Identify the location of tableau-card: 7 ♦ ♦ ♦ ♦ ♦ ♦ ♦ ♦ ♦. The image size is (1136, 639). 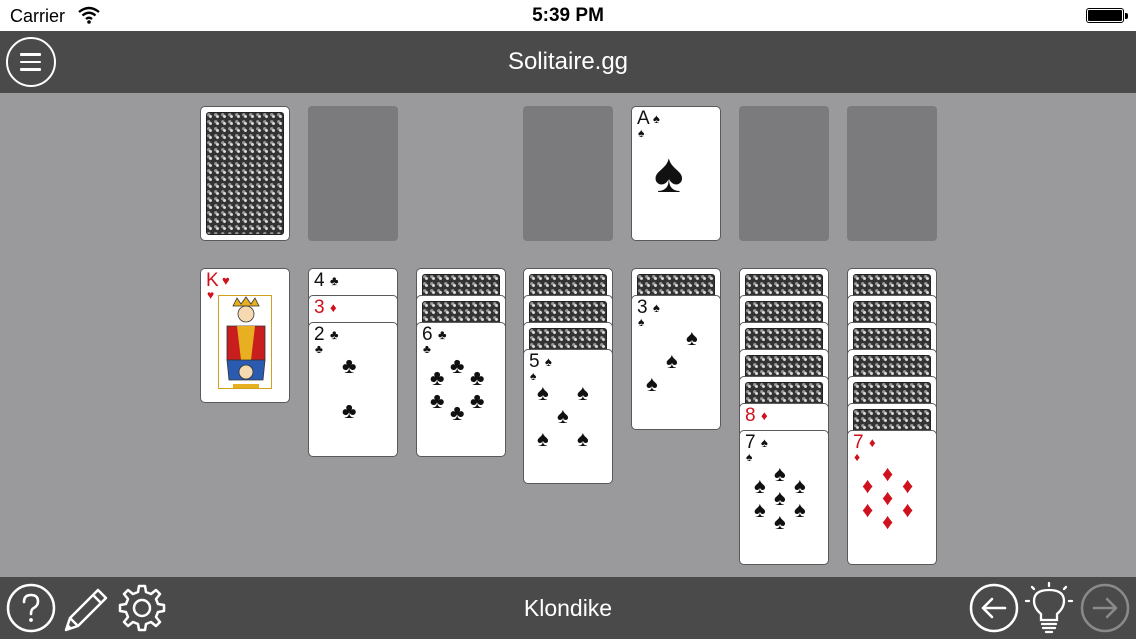
(892, 497).